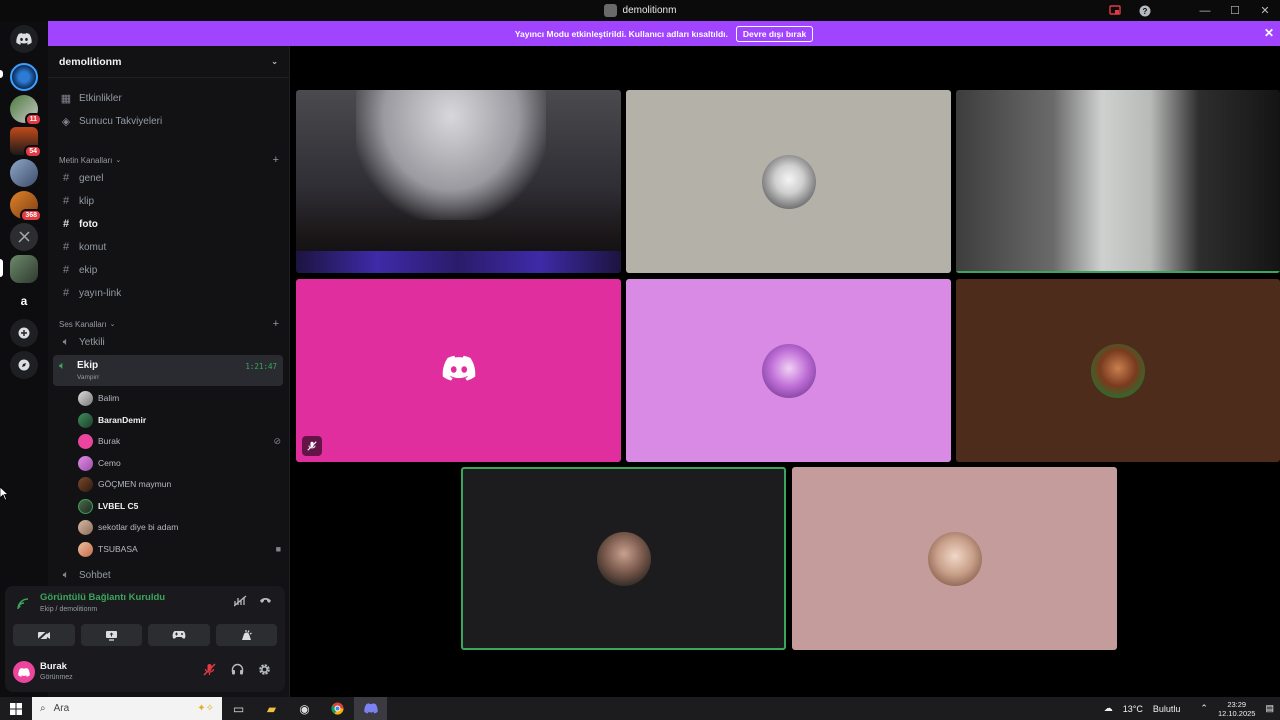 The image size is (1280, 720). What do you see at coordinates (1108, 708) in the screenshot?
I see `weather-icon: ☁` at bounding box center [1108, 708].